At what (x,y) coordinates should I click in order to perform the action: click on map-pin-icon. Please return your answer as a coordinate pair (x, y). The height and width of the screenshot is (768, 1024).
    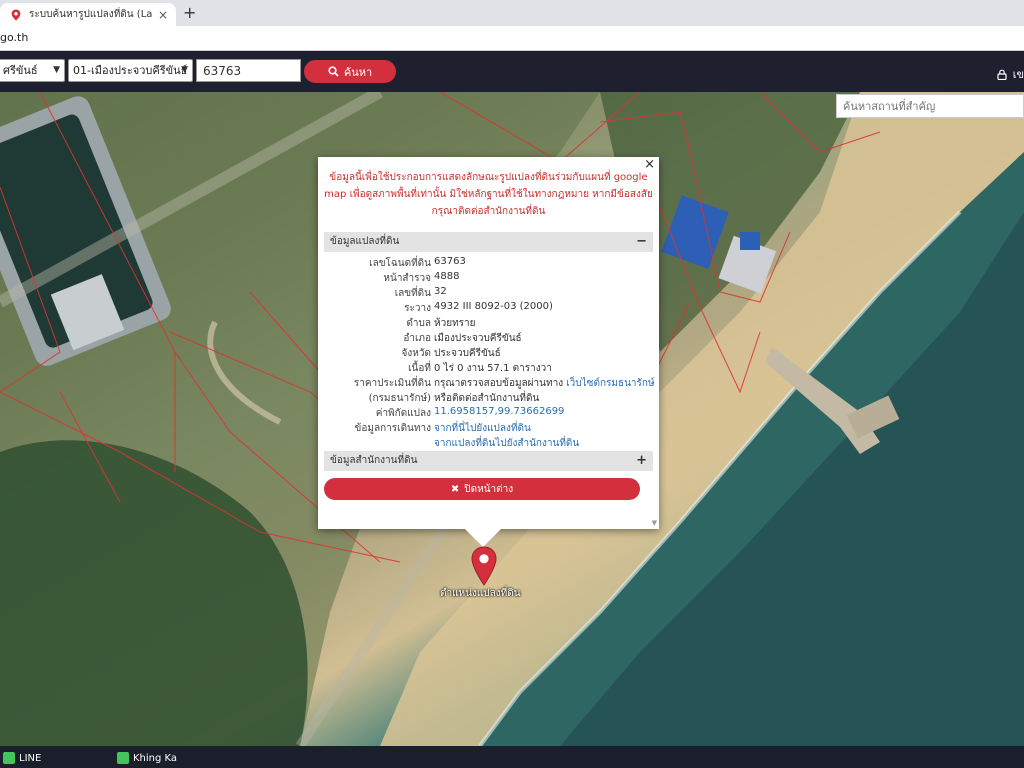
    Looking at the image, I should click on (16, 14).